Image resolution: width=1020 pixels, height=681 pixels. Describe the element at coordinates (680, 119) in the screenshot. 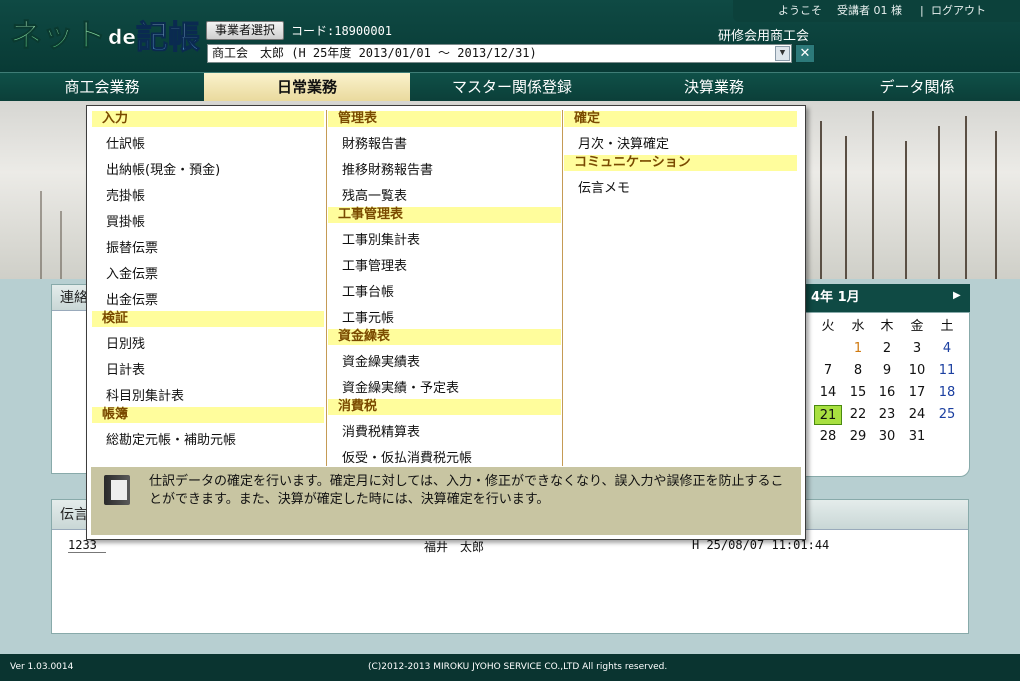

I see `category-confirm: 確定` at that location.